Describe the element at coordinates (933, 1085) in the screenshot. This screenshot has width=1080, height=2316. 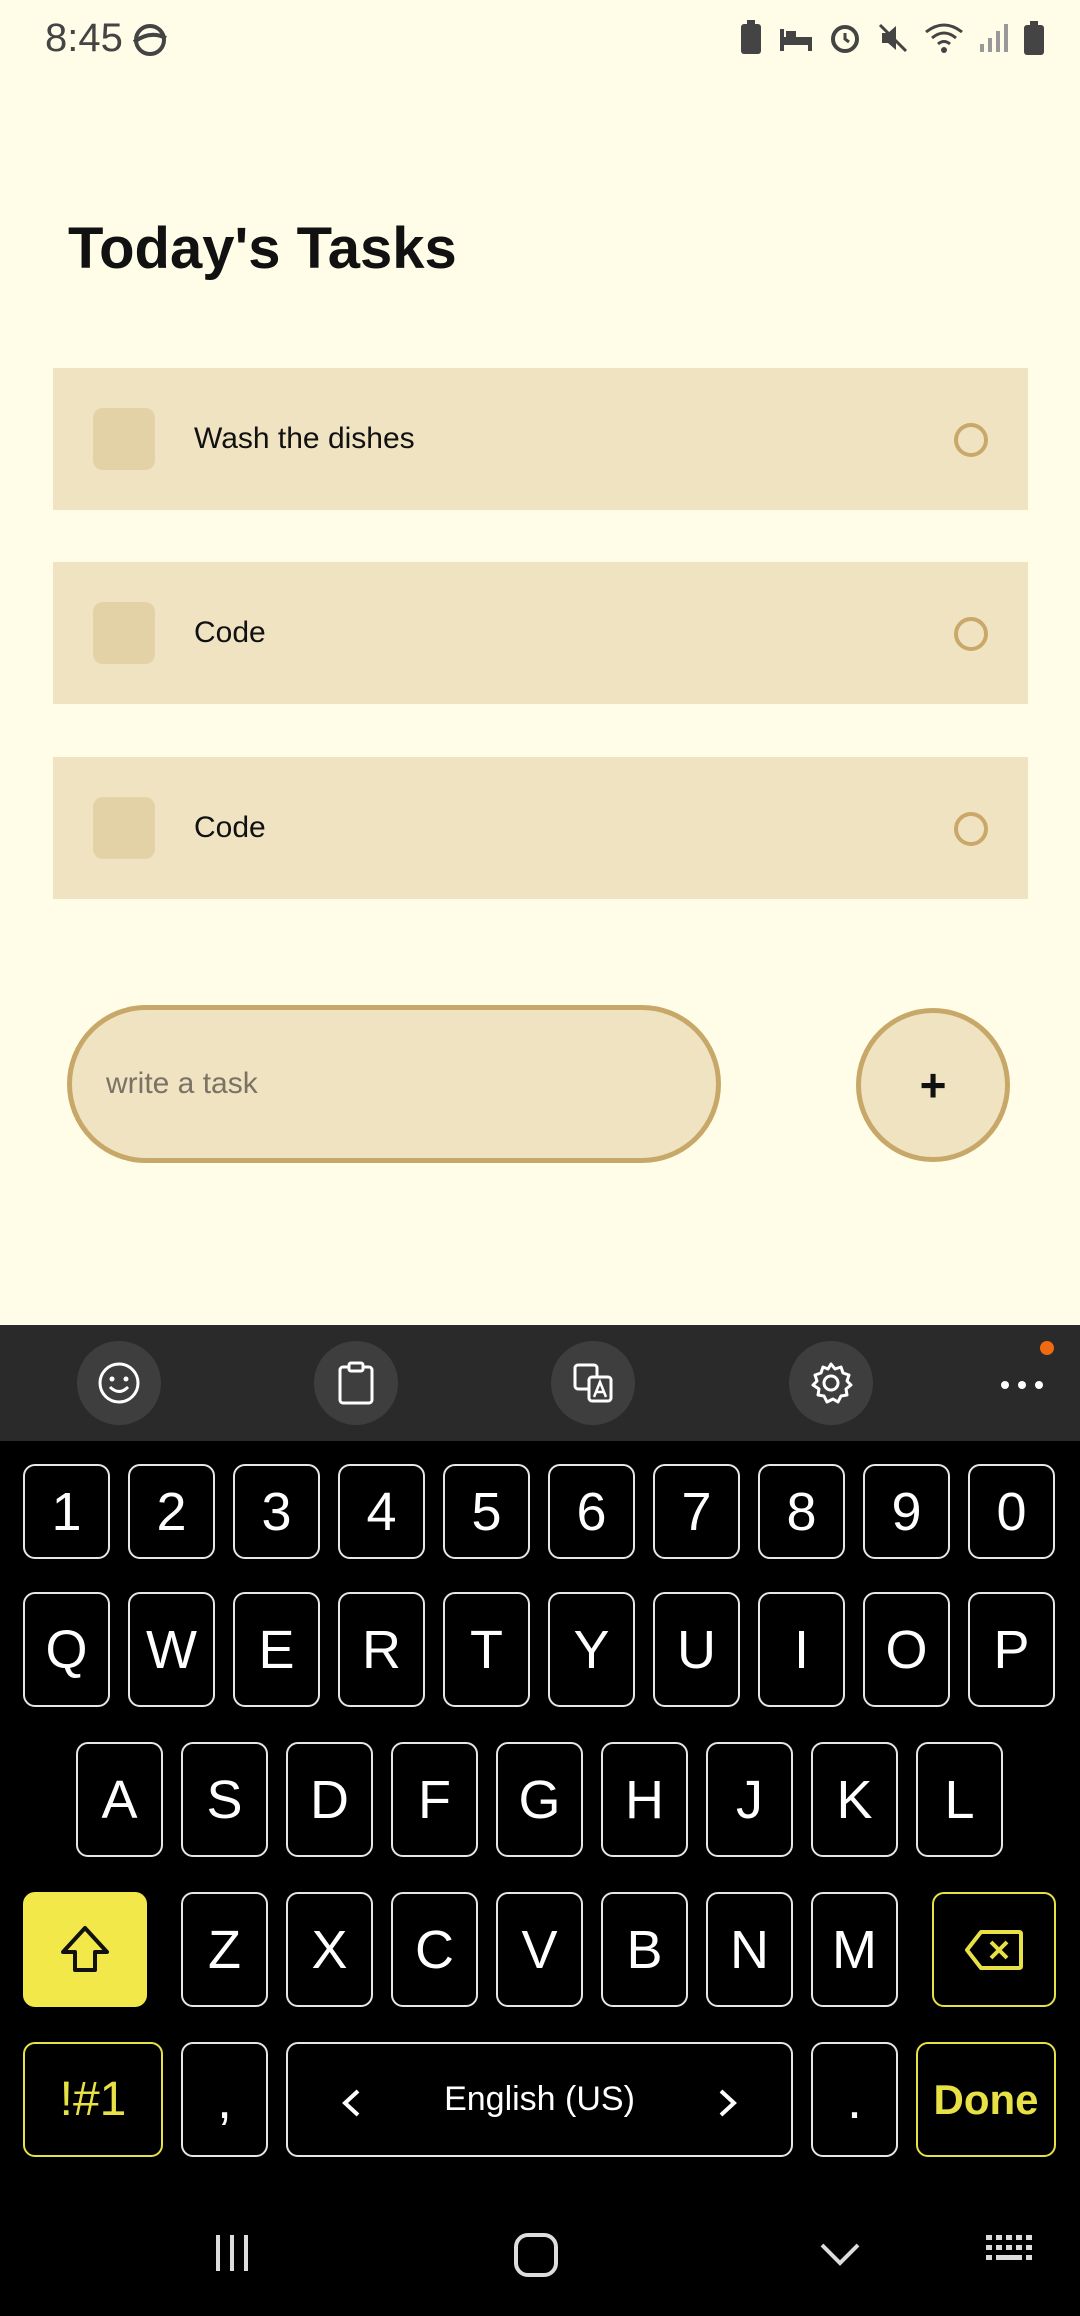
I see `add-task-button: +` at that location.